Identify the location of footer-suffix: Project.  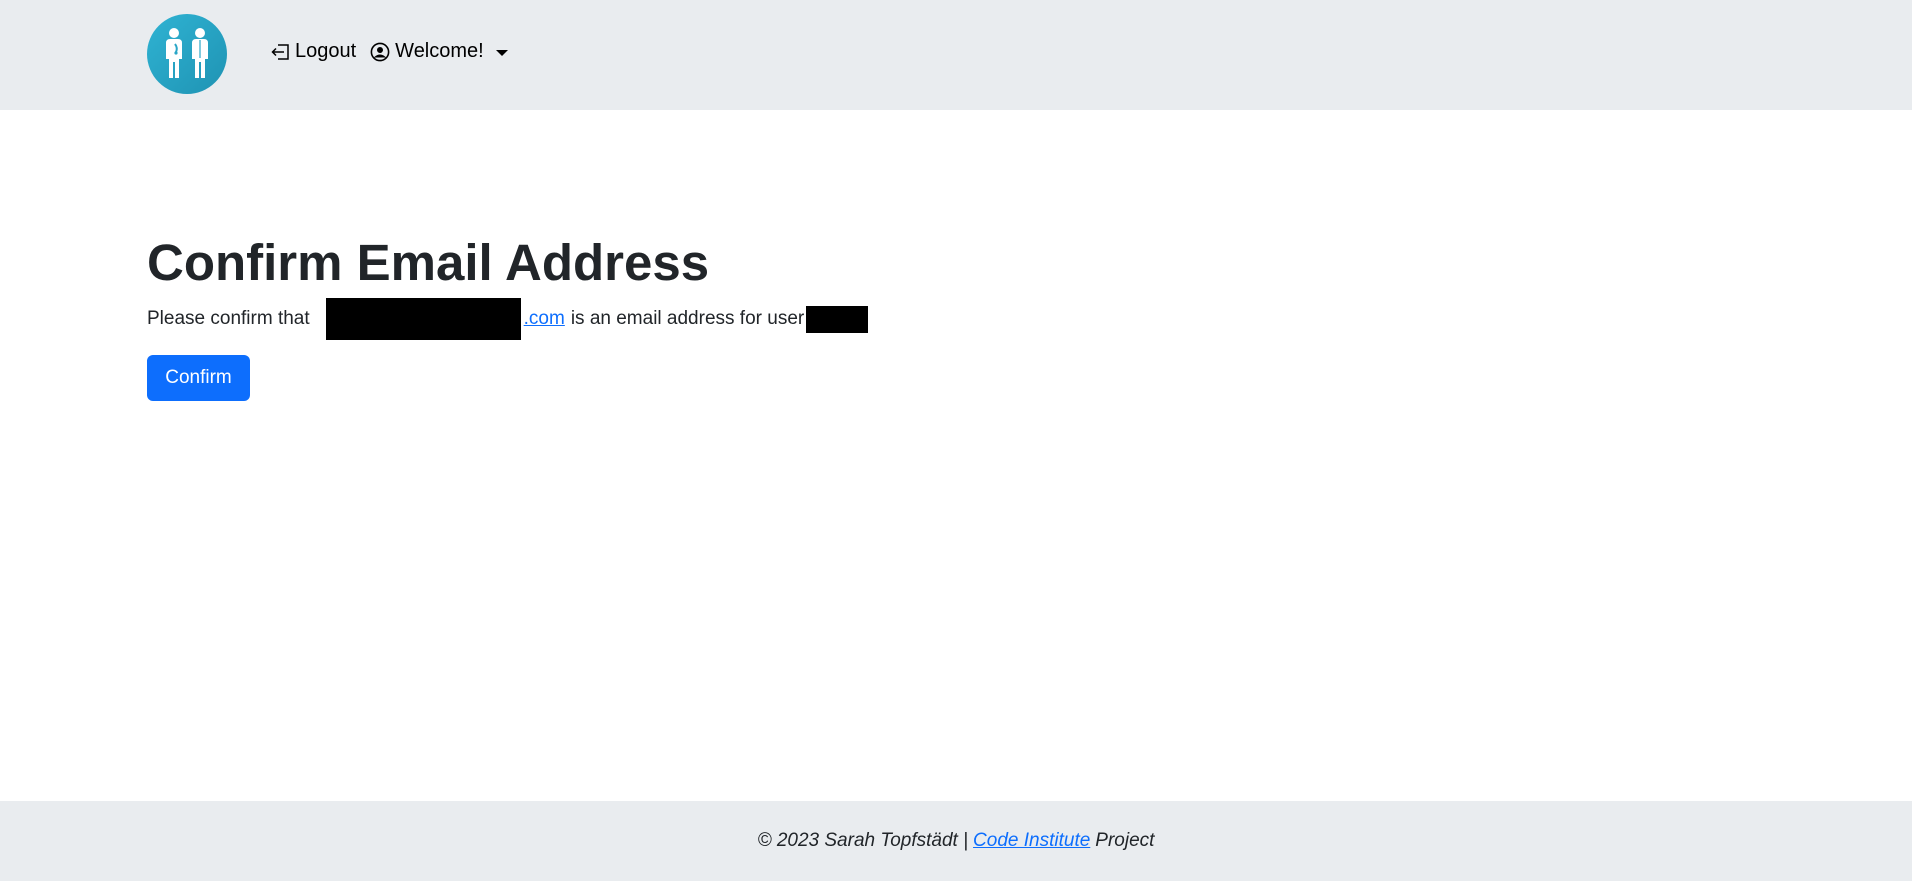
(1125, 840).